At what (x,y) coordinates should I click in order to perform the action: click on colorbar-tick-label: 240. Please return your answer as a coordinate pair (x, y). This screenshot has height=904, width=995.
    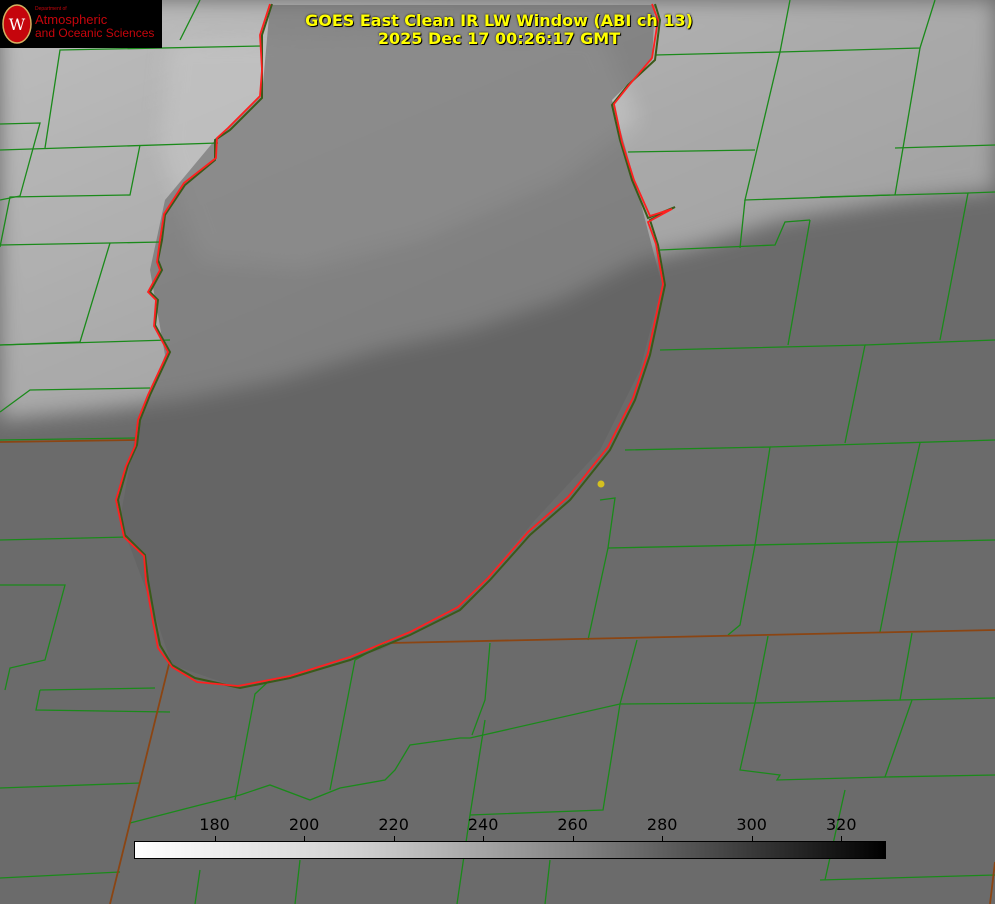
    Looking at the image, I should click on (483, 824).